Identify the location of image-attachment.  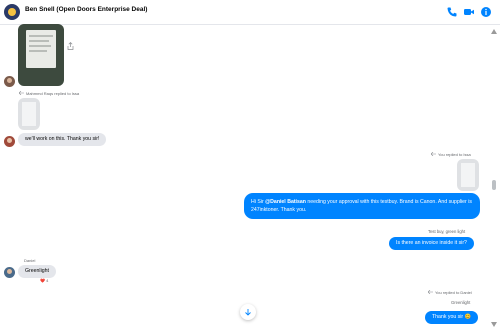
(41, 55).